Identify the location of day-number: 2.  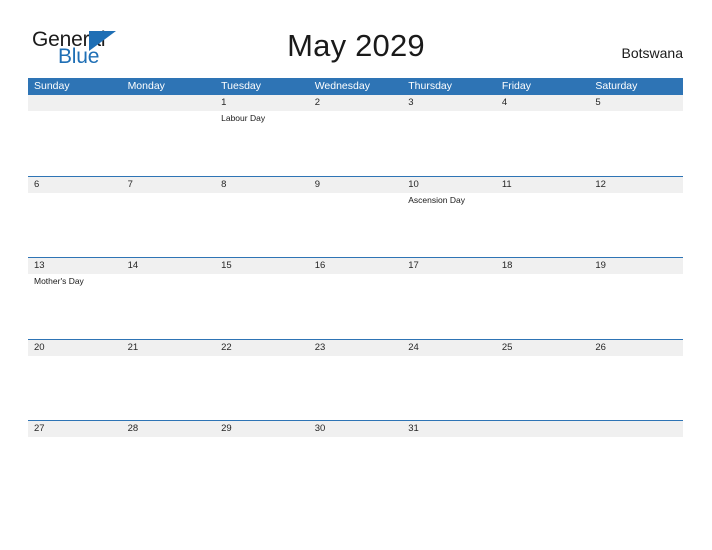
(356, 103).